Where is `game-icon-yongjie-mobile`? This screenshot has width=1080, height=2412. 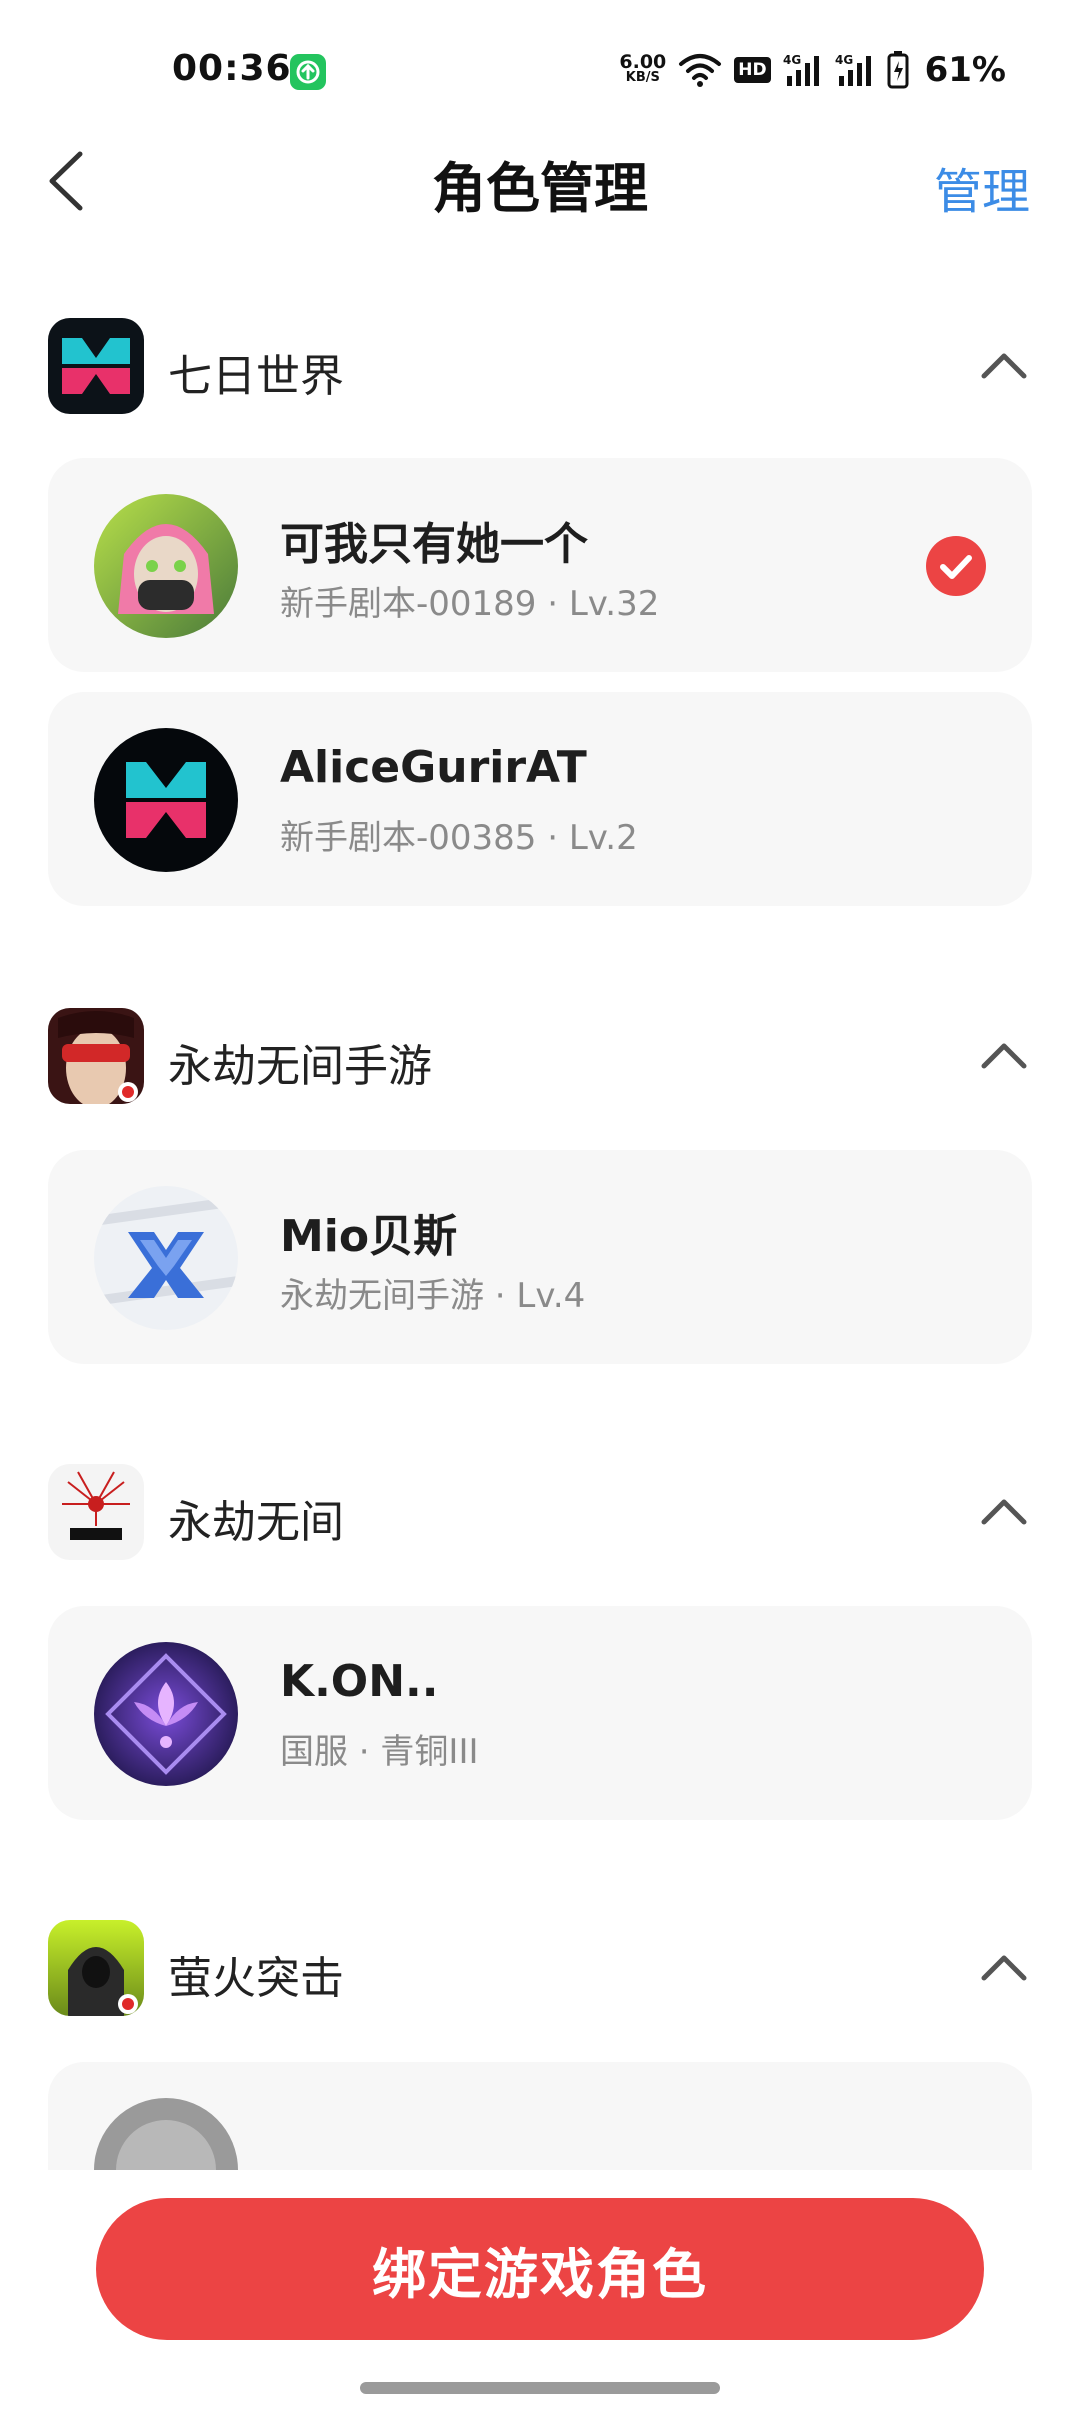 game-icon-yongjie-mobile is located at coordinates (96, 1056).